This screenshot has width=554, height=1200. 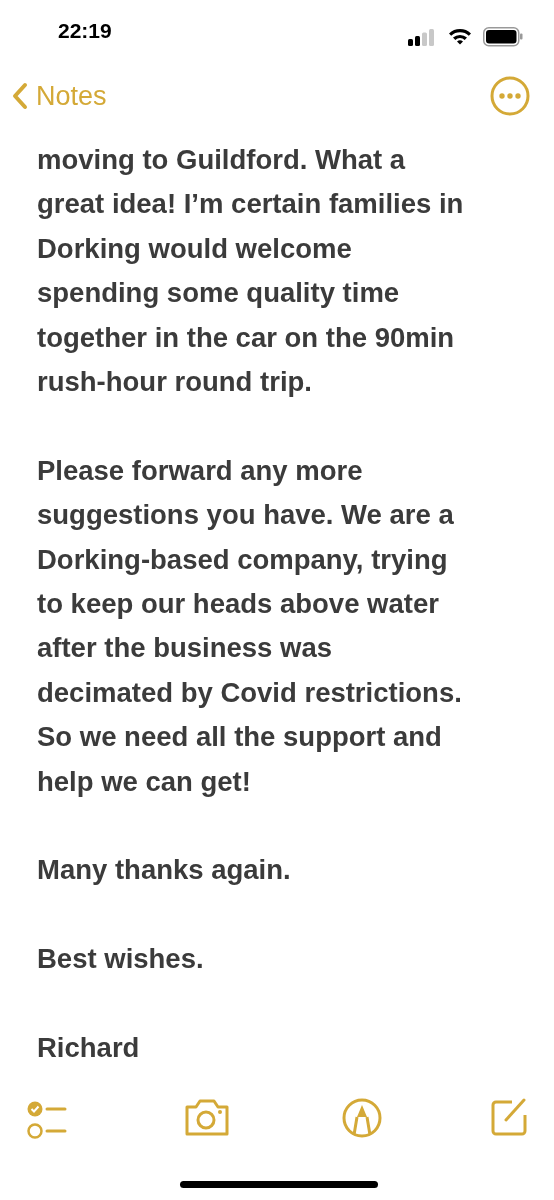 What do you see at coordinates (20, 96) in the screenshot?
I see `chevron-icon` at bounding box center [20, 96].